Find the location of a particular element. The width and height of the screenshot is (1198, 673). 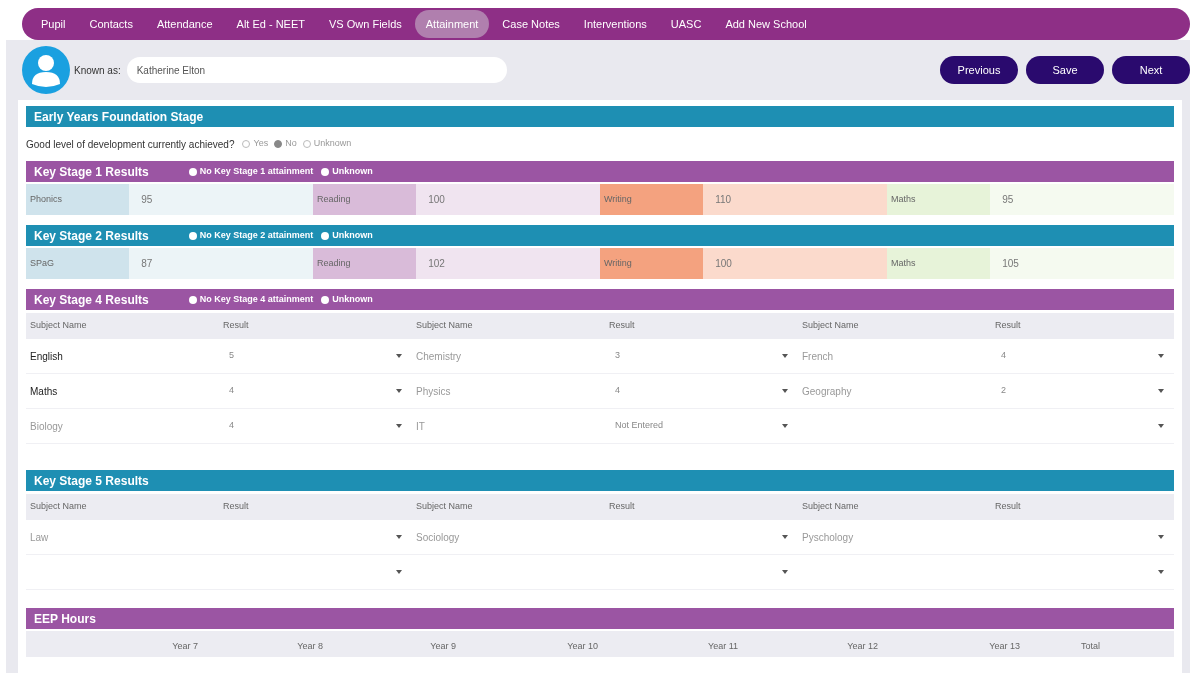

subject-name: Maths is located at coordinates (44, 391).